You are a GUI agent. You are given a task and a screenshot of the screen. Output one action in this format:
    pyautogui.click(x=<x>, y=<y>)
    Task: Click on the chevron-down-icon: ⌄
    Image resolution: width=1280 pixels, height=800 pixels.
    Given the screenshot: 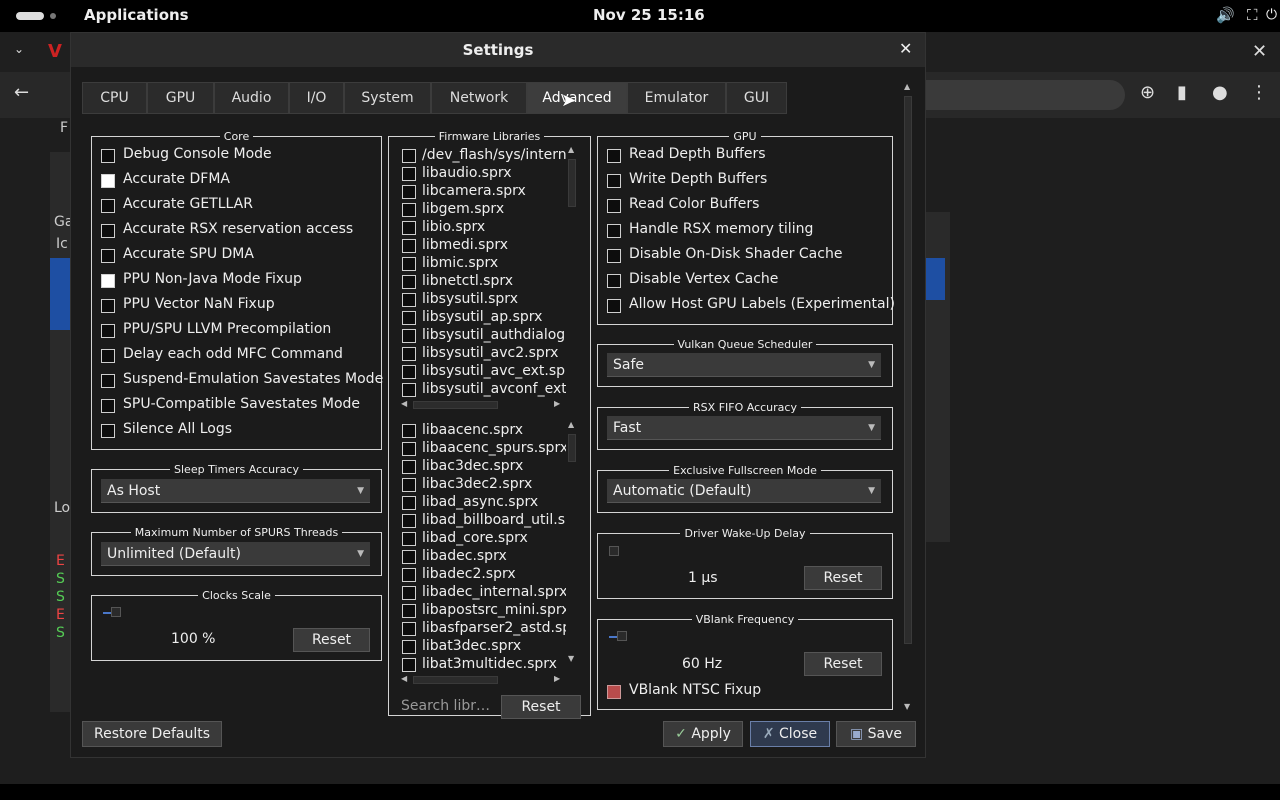 What is the action you would take?
    pyautogui.click(x=19, y=49)
    